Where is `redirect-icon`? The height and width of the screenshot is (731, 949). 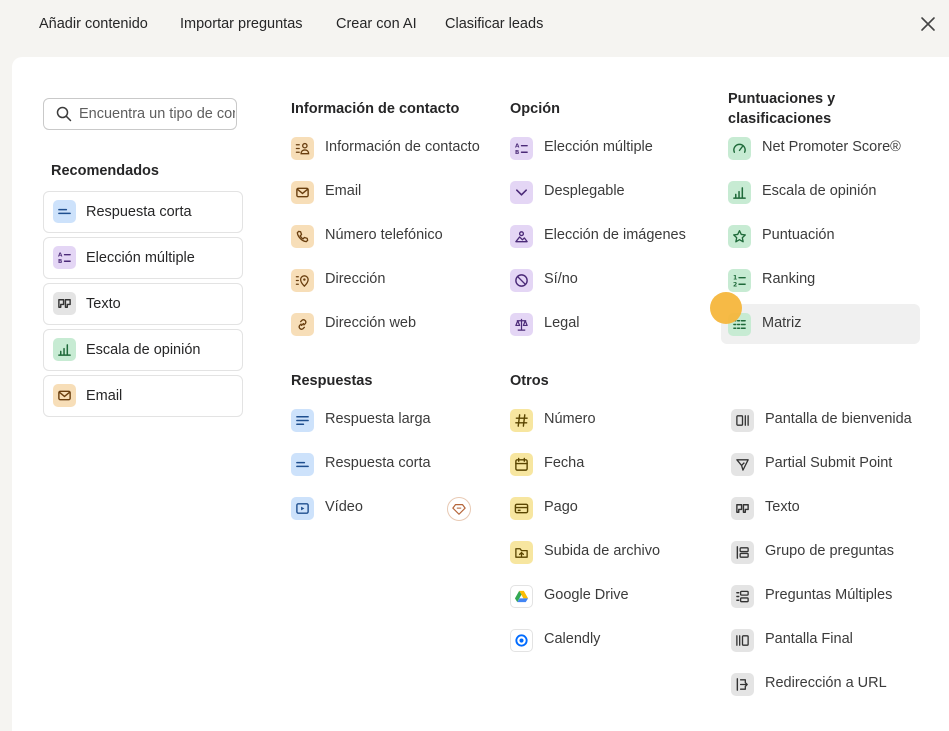 redirect-icon is located at coordinates (742, 684).